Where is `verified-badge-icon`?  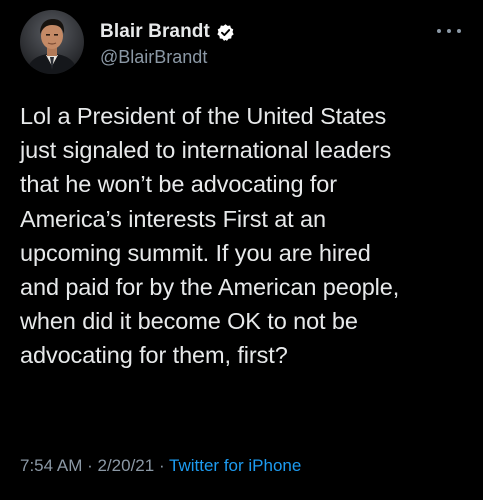 verified-badge-icon is located at coordinates (225, 32).